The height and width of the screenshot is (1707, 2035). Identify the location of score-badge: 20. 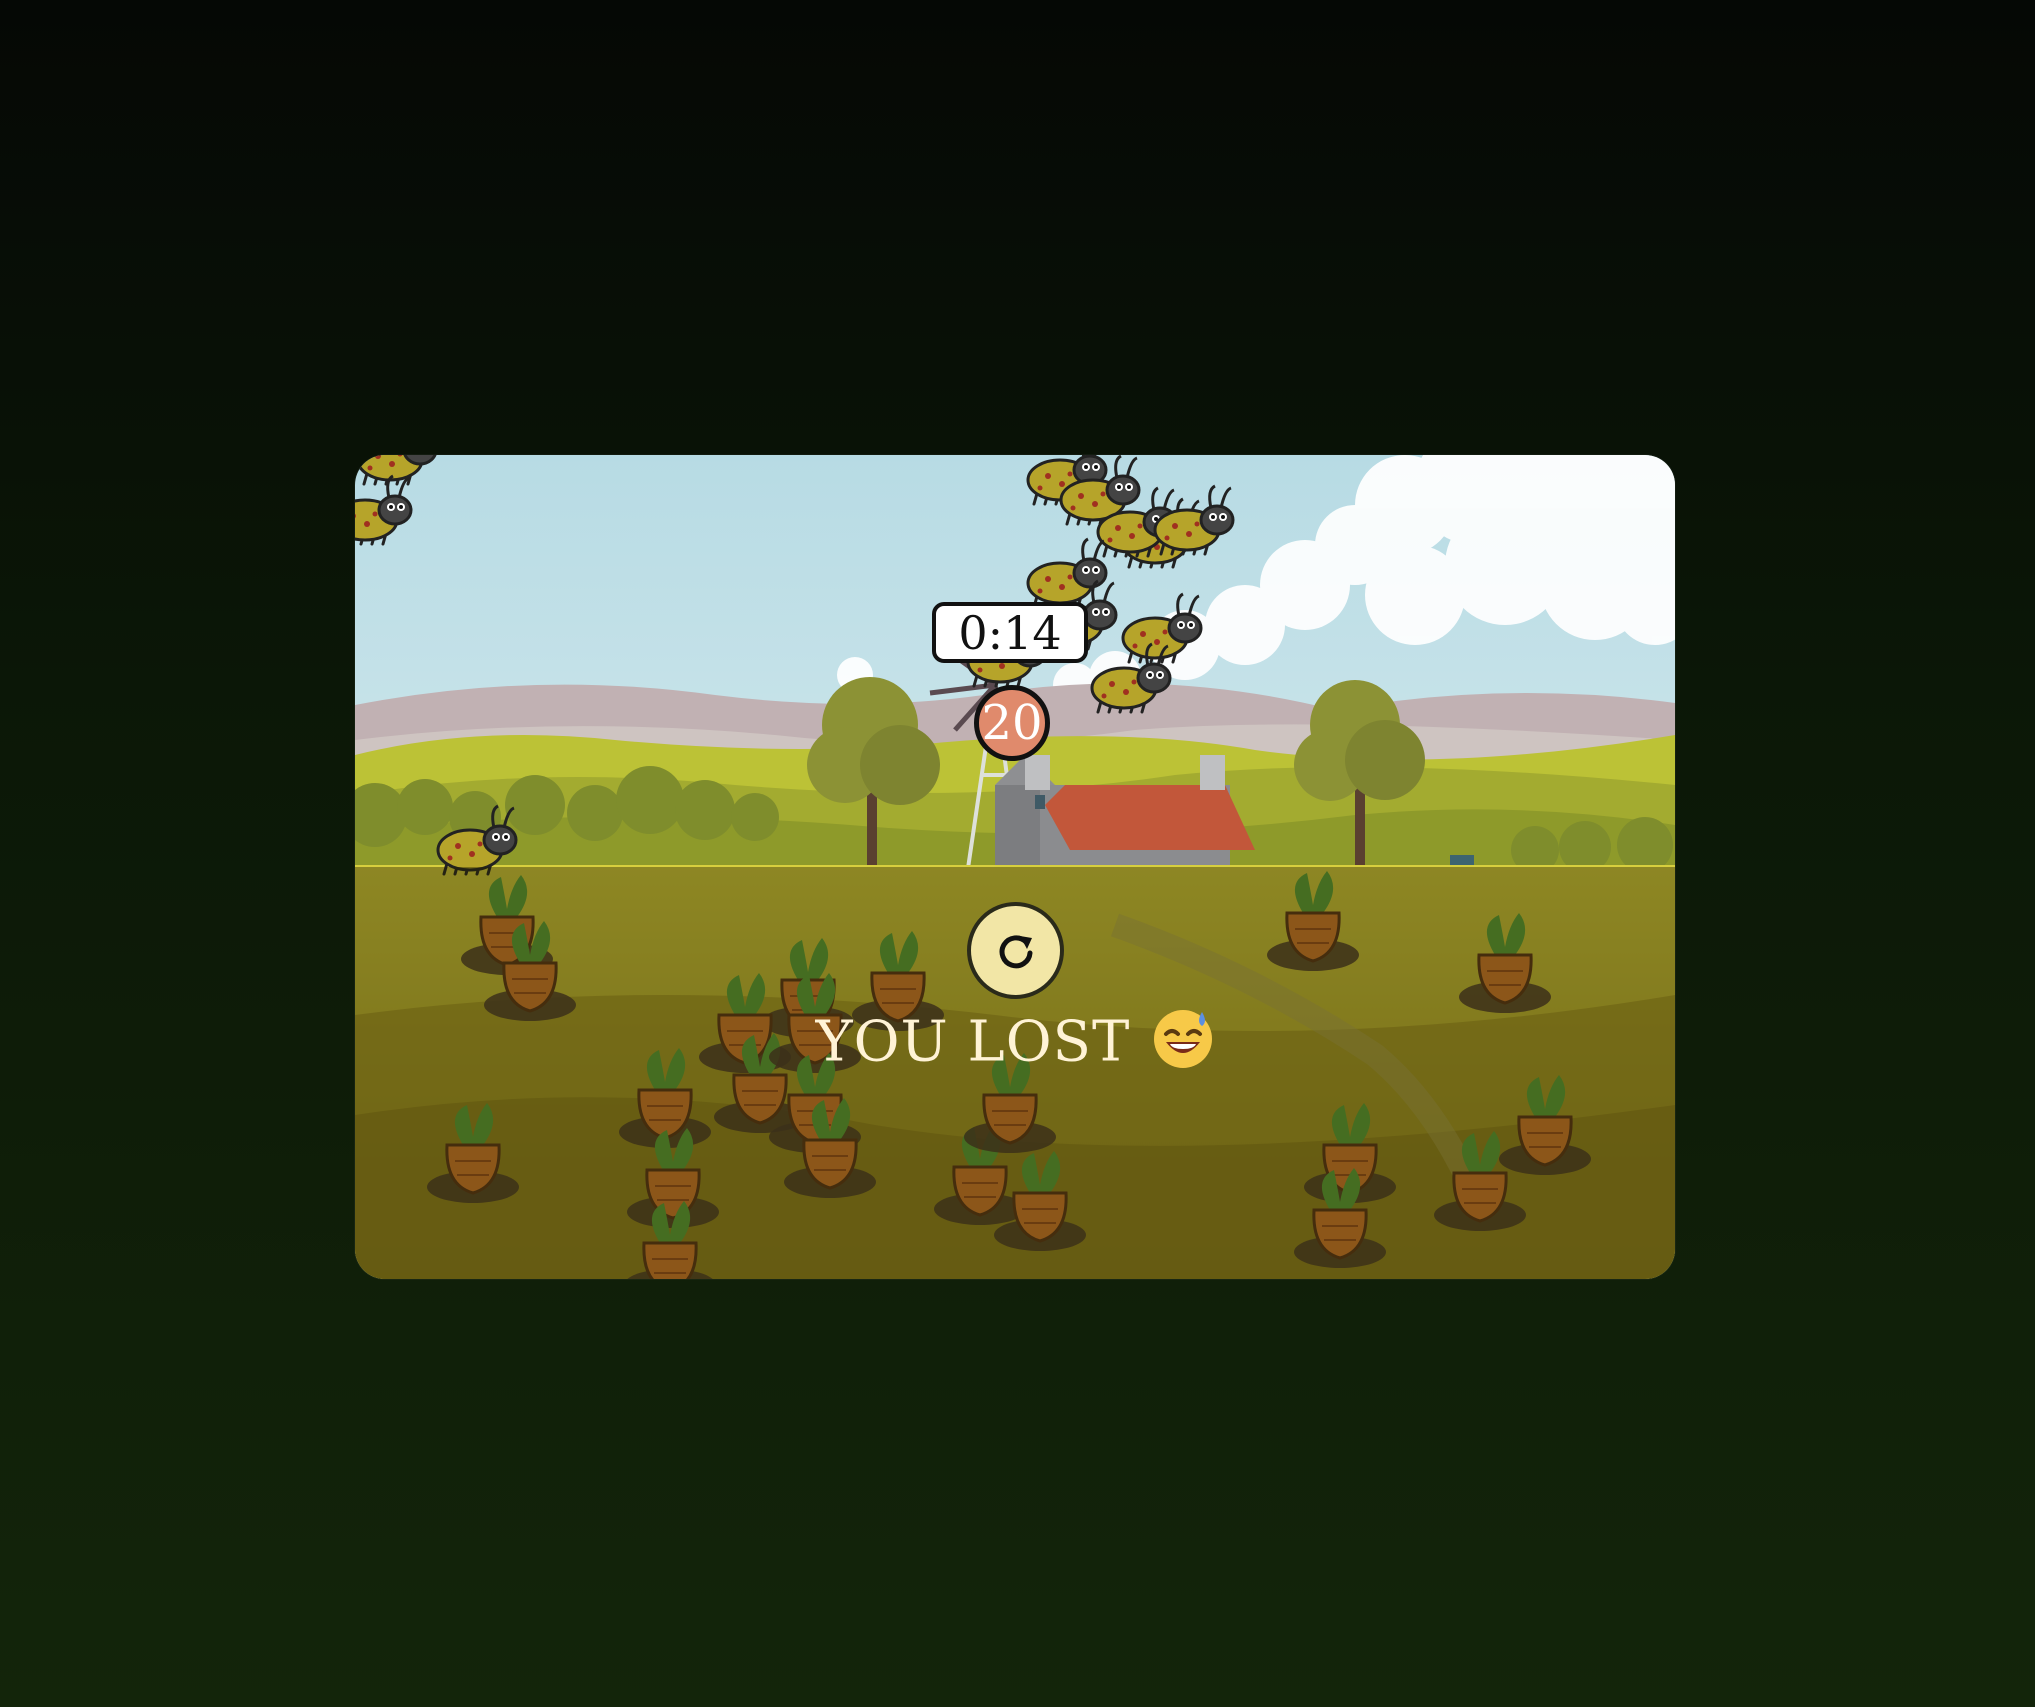
(1012, 723).